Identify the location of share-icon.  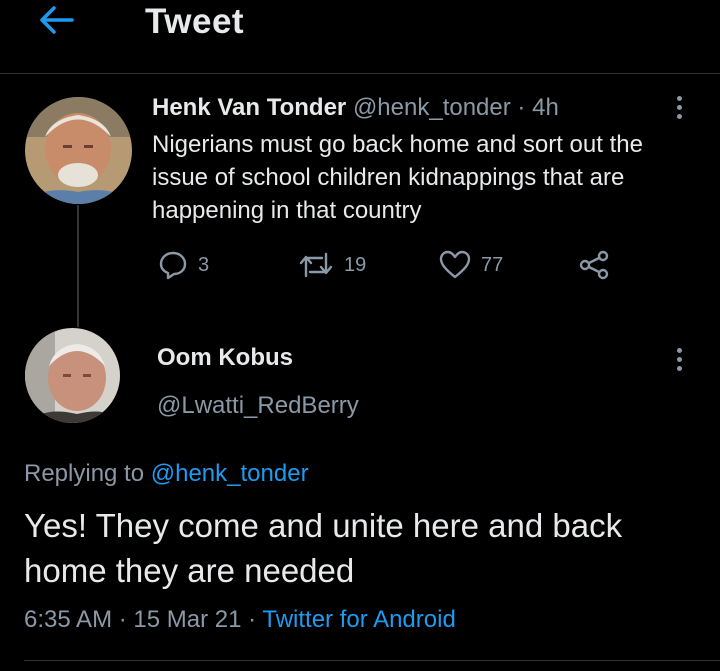
(594, 265).